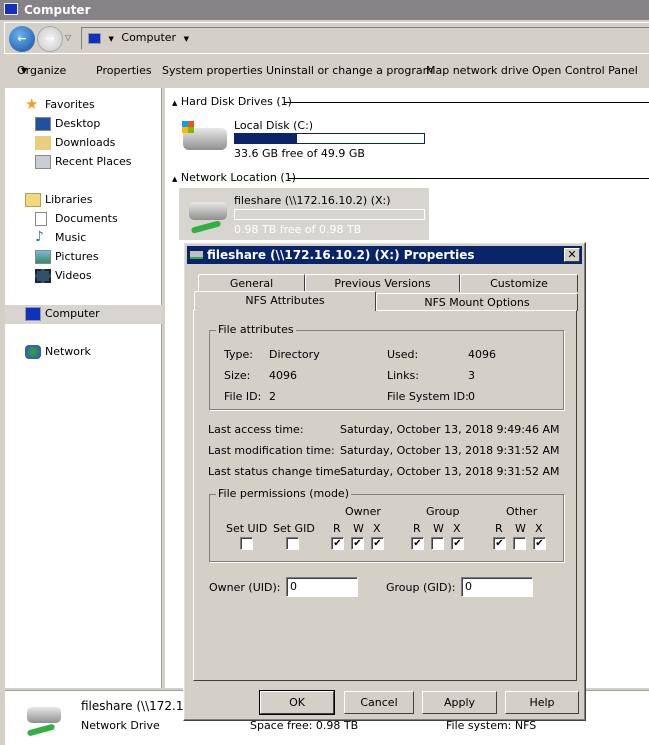 This screenshot has width=649, height=745. Describe the element at coordinates (243, 396) in the screenshot. I see `file-id-label: File ID:` at that location.